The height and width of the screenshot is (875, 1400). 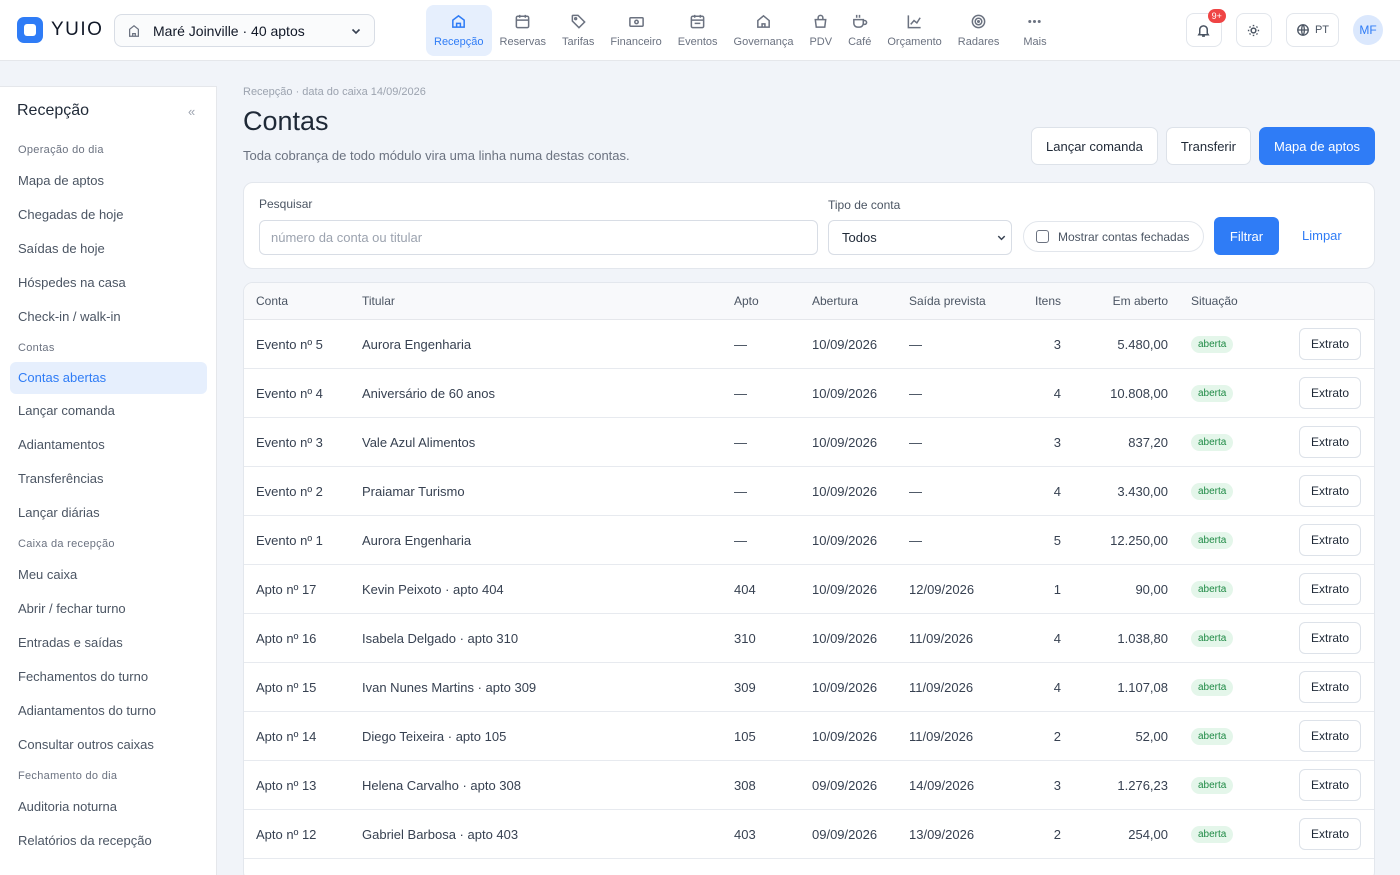 I want to click on module-reservas: Reservas, so click(x=523, y=30).